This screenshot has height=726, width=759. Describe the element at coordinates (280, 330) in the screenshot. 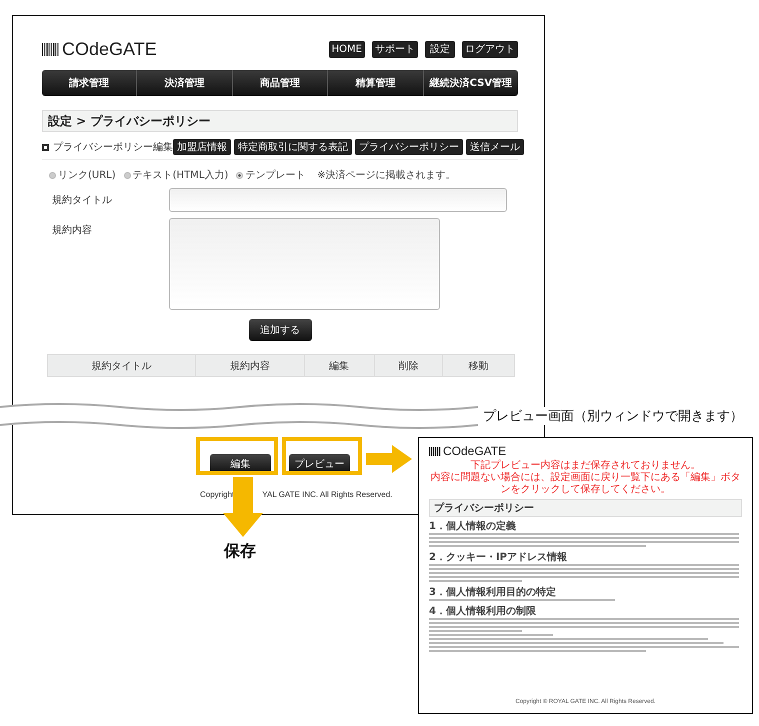

I see `add-button: 追加する` at that location.